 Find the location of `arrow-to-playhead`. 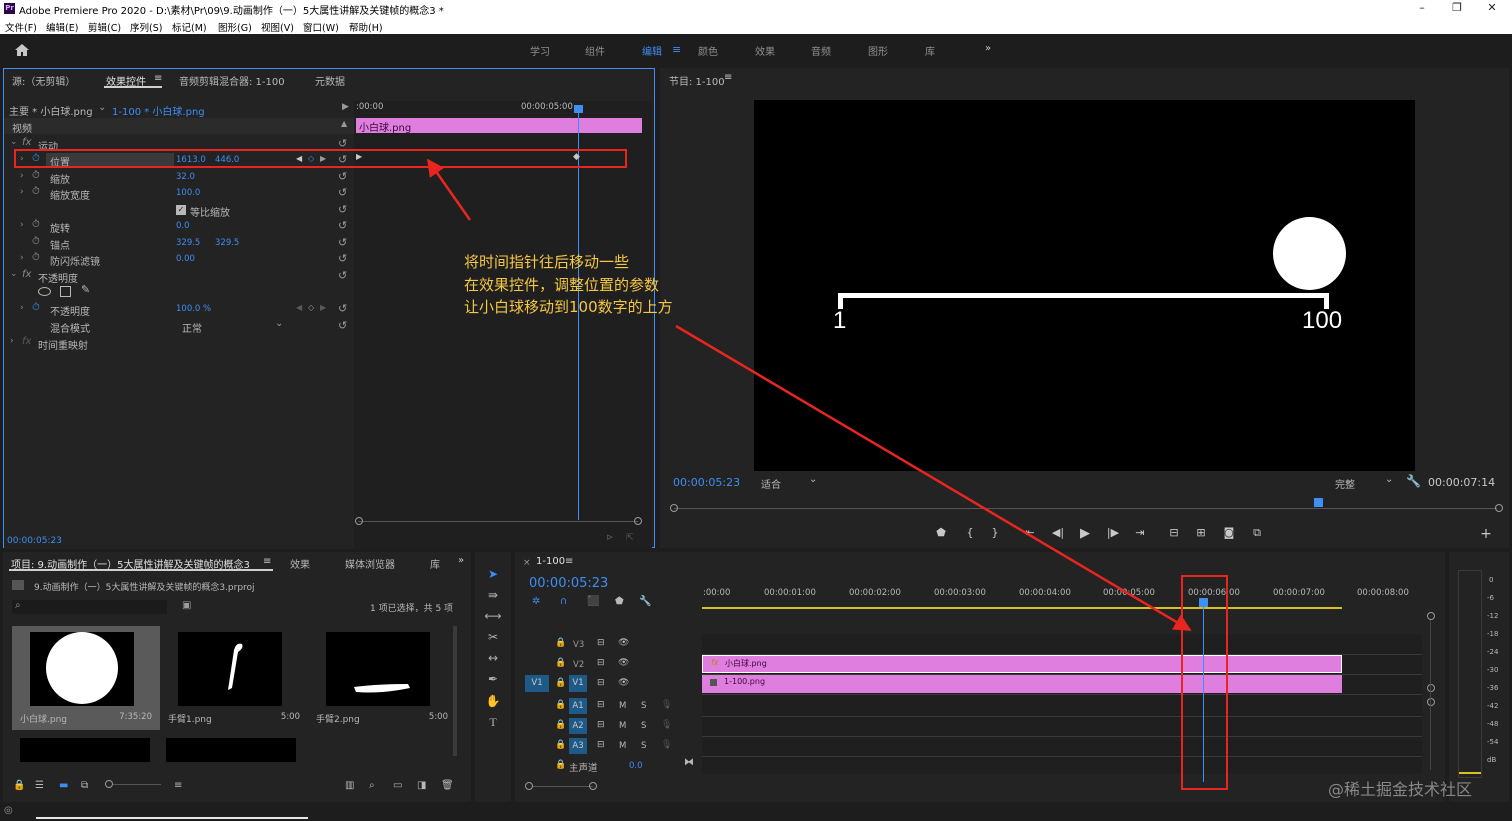

arrow-to-playhead is located at coordinates (933, 478).